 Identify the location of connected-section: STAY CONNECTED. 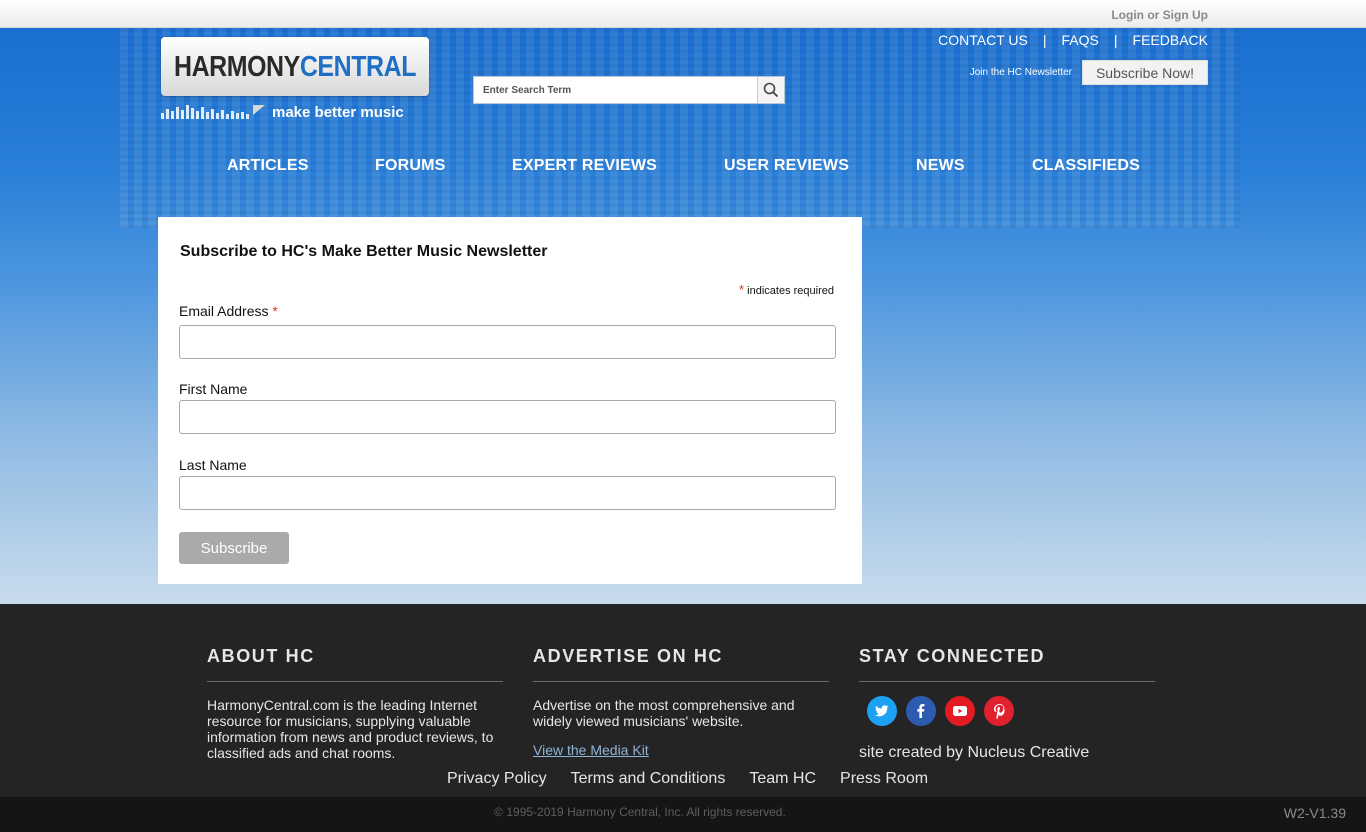
(1007, 686).